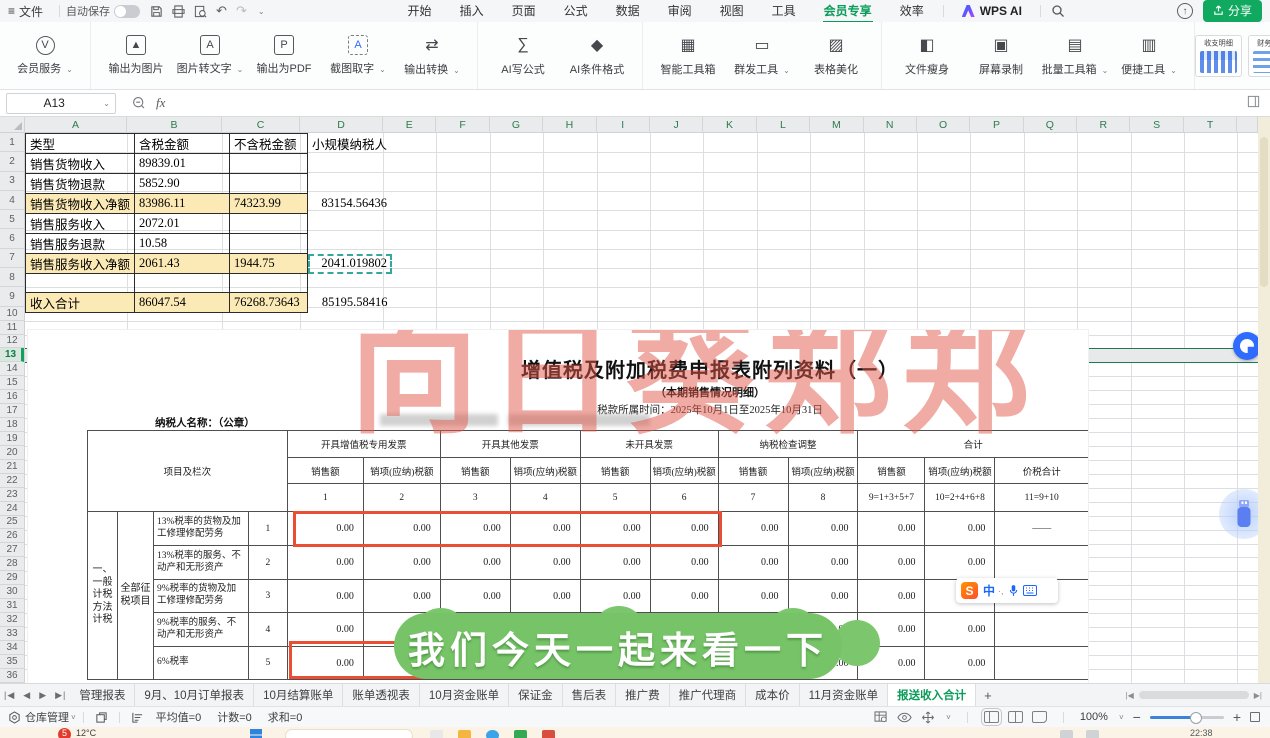  What do you see at coordinates (1058, 11) in the screenshot?
I see `search-icon` at bounding box center [1058, 11].